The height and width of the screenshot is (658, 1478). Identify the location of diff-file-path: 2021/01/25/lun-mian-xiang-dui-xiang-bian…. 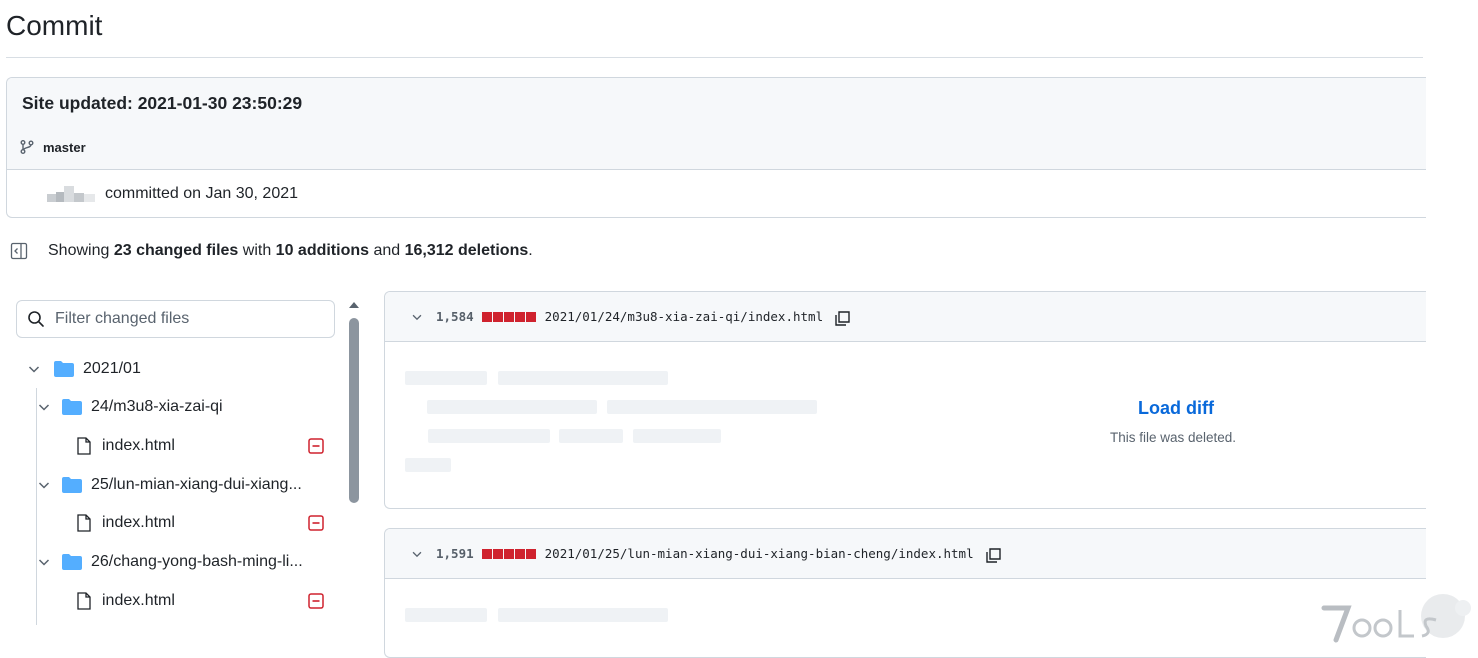
(759, 553).